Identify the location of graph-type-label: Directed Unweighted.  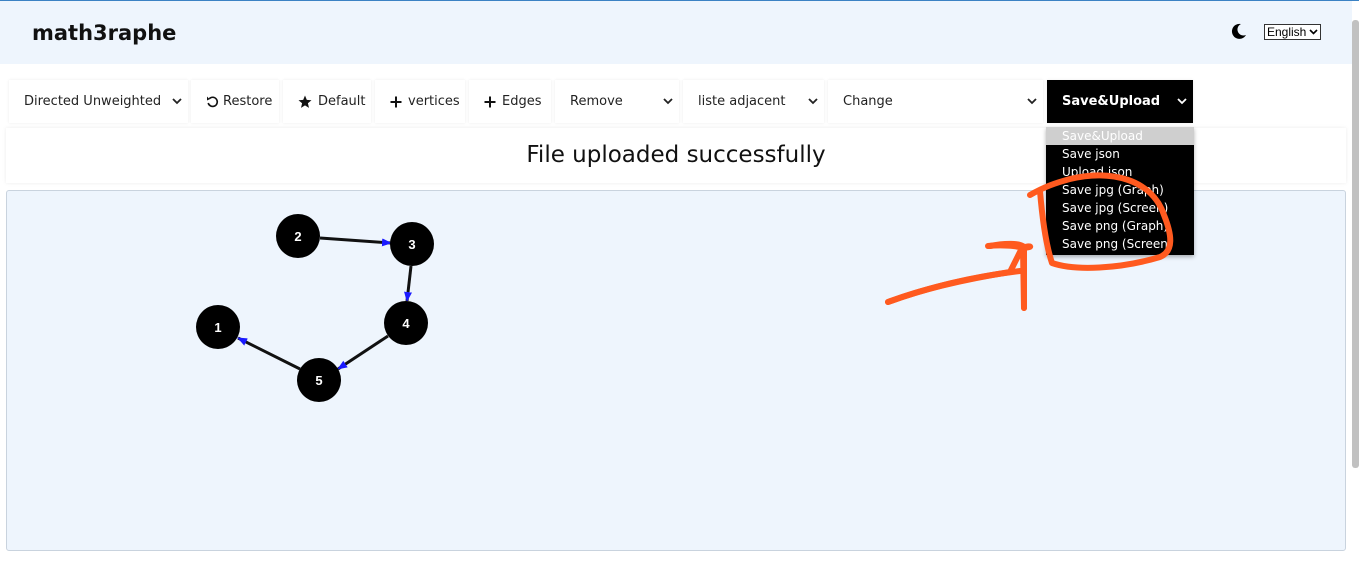
(93, 101).